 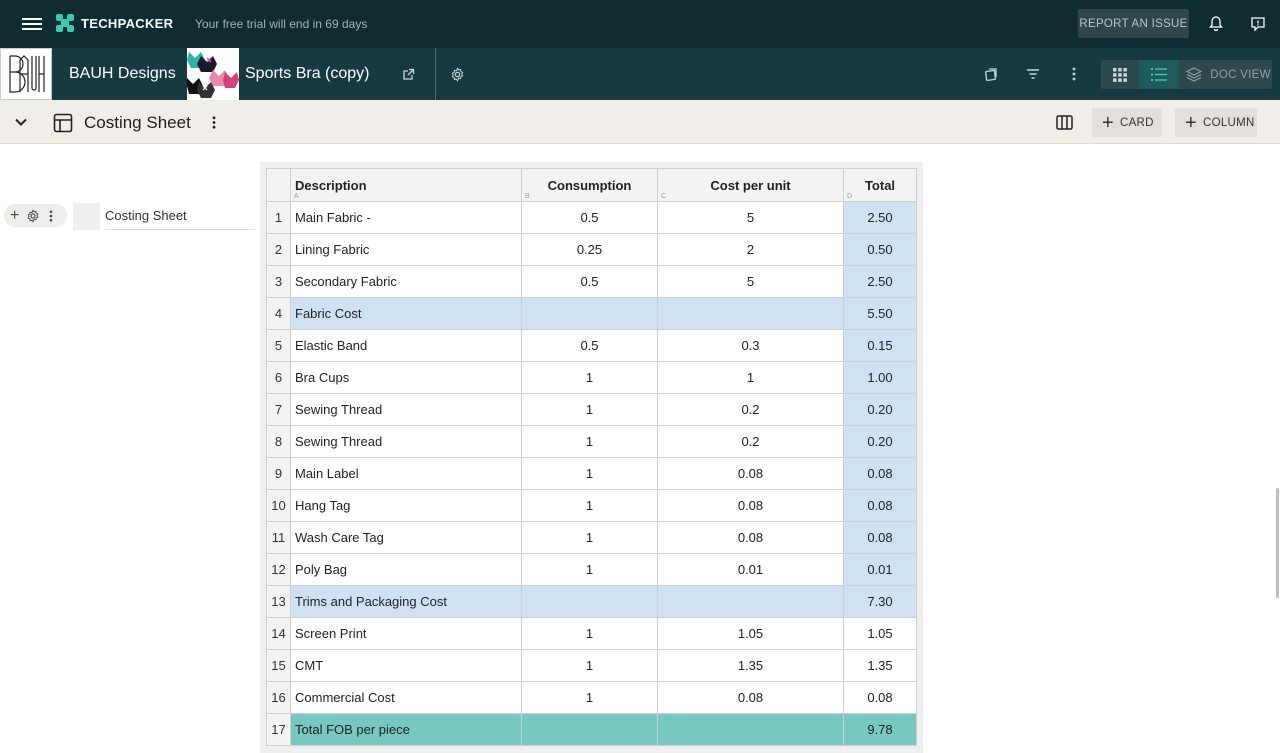 What do you see at coordinates (278, 441) in the screenshot?
I see `row-number: 8` at bounding box center [278, 441].